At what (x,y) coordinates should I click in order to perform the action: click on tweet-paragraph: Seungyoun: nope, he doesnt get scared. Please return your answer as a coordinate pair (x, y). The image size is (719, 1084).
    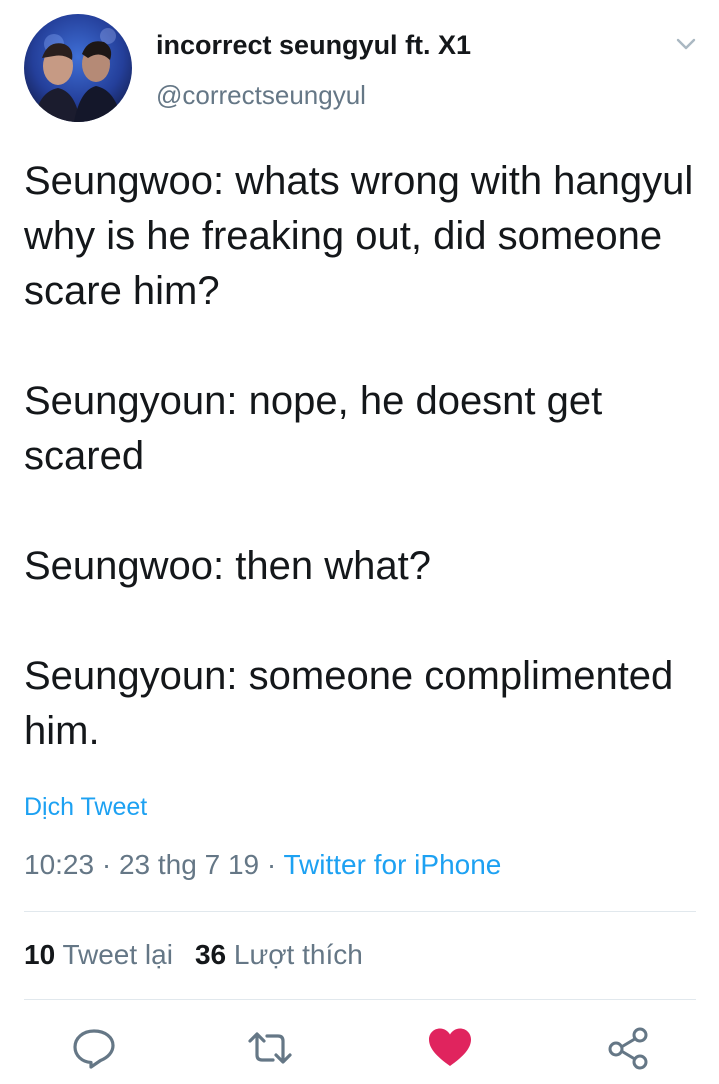
    Looking at the image, I should click on (313, 428).